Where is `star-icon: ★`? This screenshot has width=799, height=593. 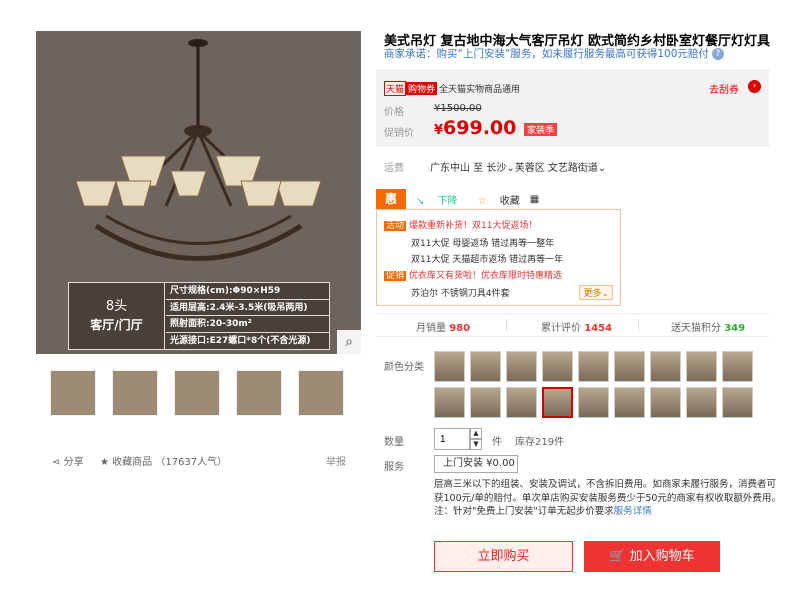 star-icon: ★ is located at coordinates (104, 462).